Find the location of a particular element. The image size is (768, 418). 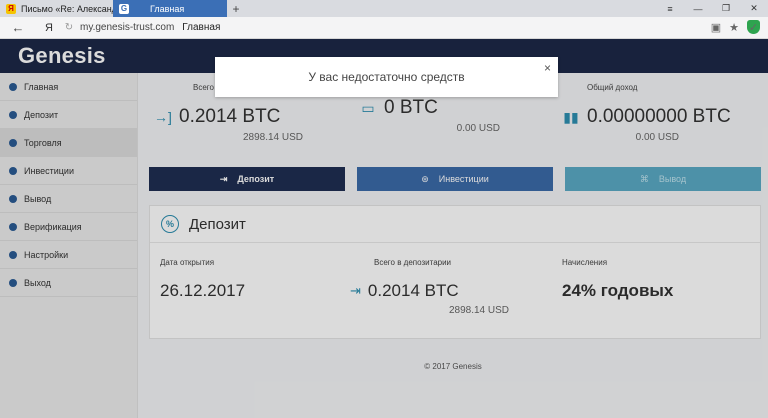

browser-tab-main: G Главная is located at coordinates (170, 8).